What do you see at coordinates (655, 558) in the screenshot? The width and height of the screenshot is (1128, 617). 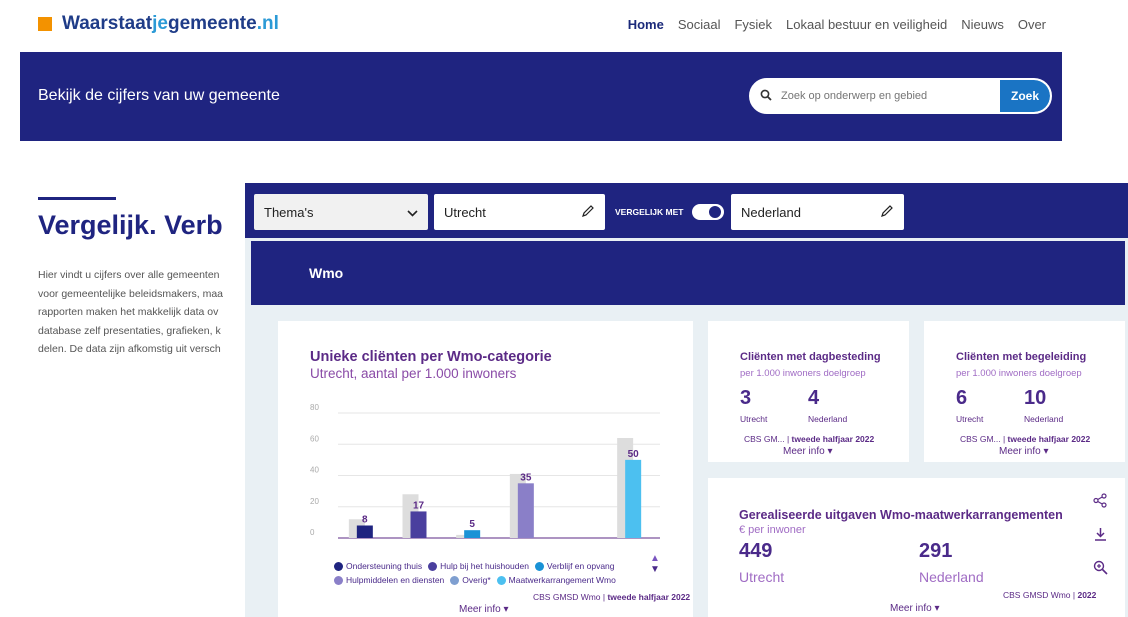 I see `arrow-up-icon: ▲` at bounding box center [655, 558].